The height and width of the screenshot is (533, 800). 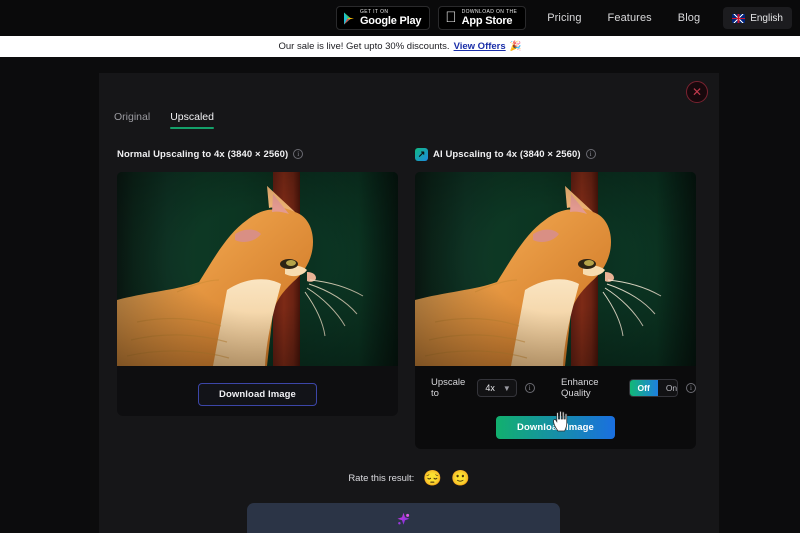 I want to click on view-offers-link: View Offers, so click(x=480, y=46).